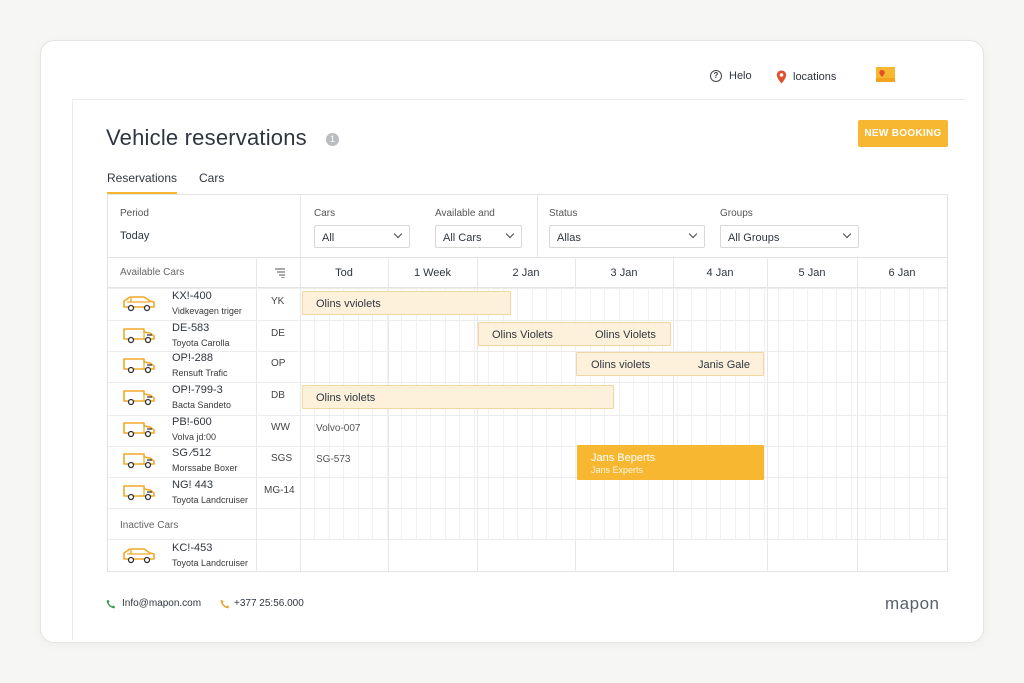  I want to click on page-title: Vehicle reservations, so click(206, 137).